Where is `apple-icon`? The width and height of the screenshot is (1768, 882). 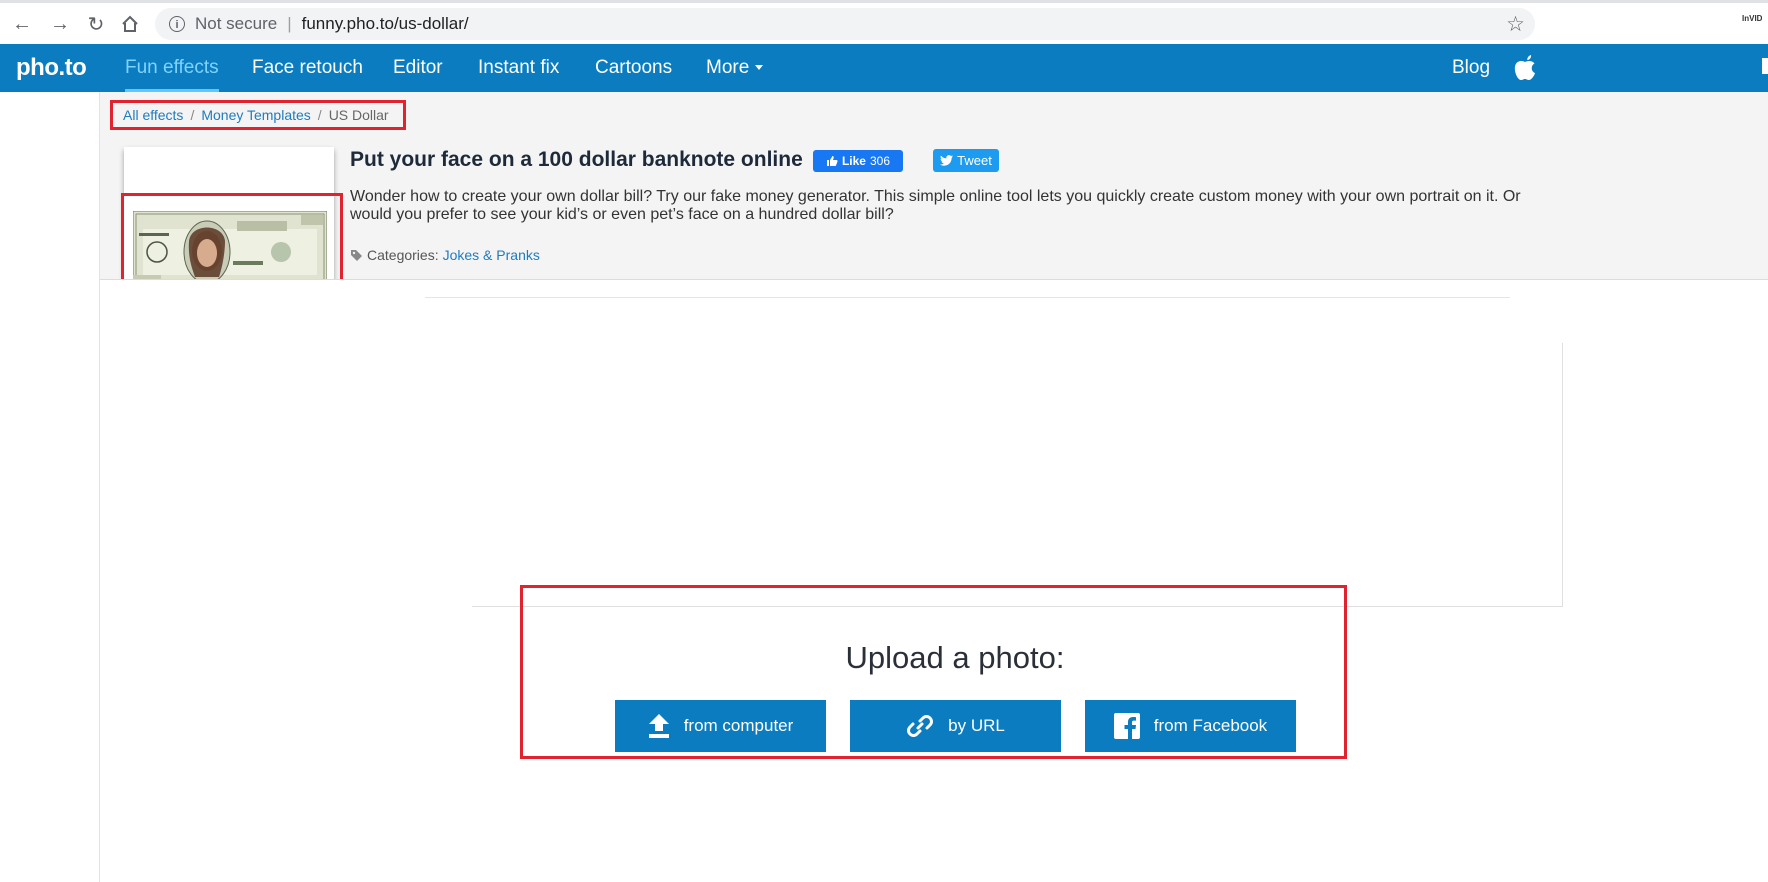 apple-icon is located at coordinates (1525, 68).